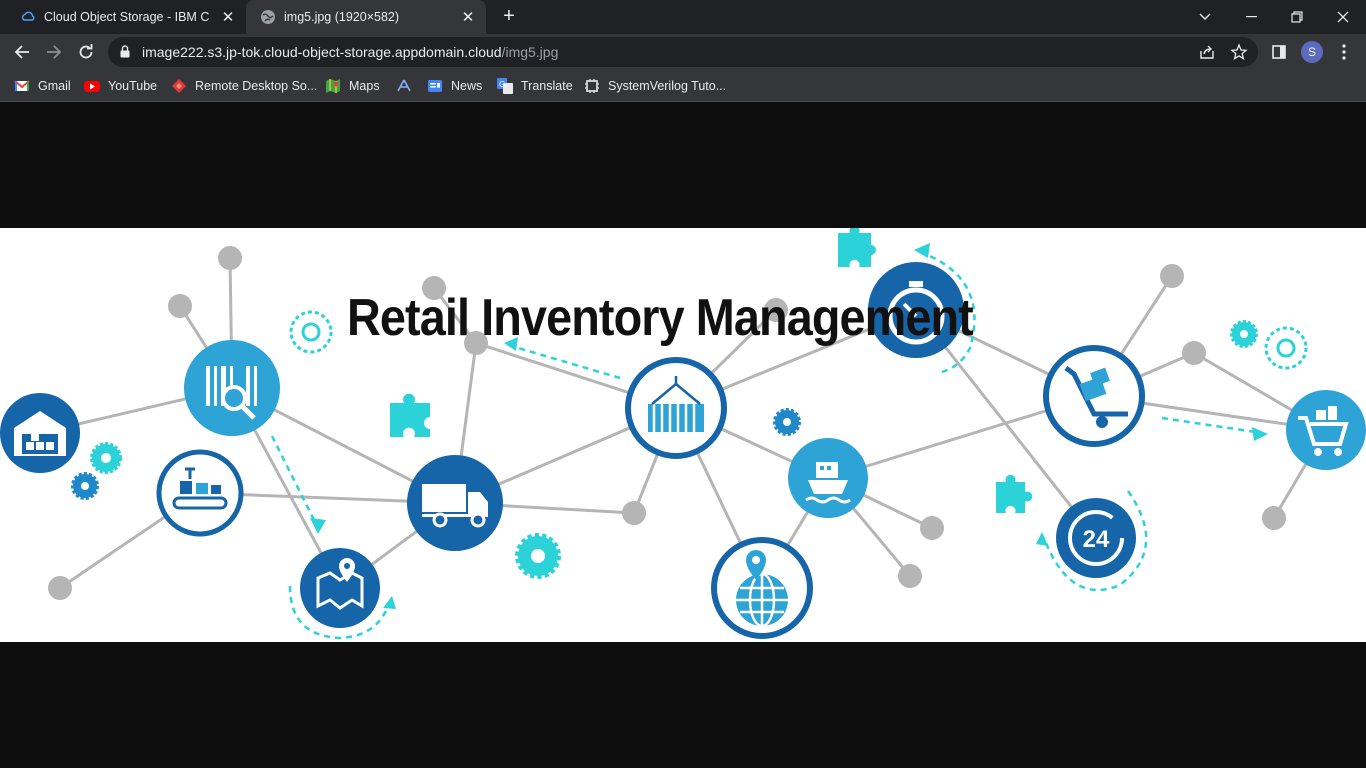 Image resolution: width=1366 pixels, height=768 pixels. What do you see at coordinates (676, 408) in the screenshot?
I see `shipping-container-icon` at bounding box center [676, 408].